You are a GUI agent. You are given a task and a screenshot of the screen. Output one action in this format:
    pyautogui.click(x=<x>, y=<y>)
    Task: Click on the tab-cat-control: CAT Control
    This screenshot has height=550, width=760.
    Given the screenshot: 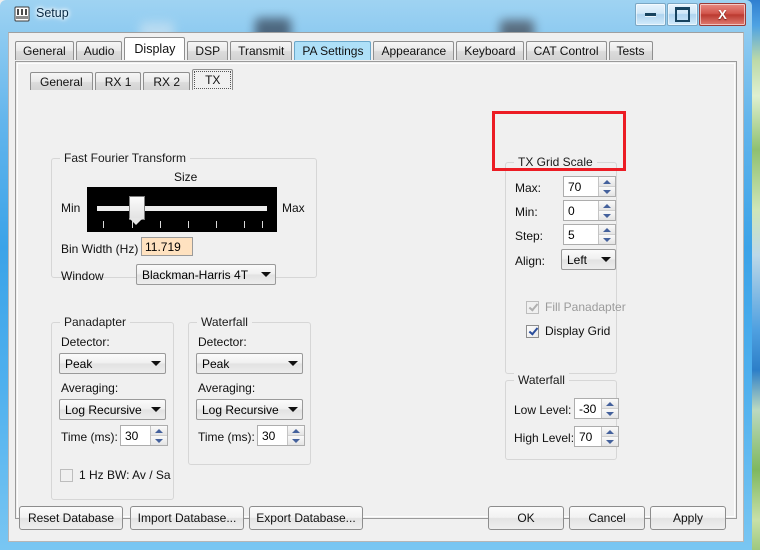 What is the action you would take?
    pyautogui.click(x=566, y=50)
    